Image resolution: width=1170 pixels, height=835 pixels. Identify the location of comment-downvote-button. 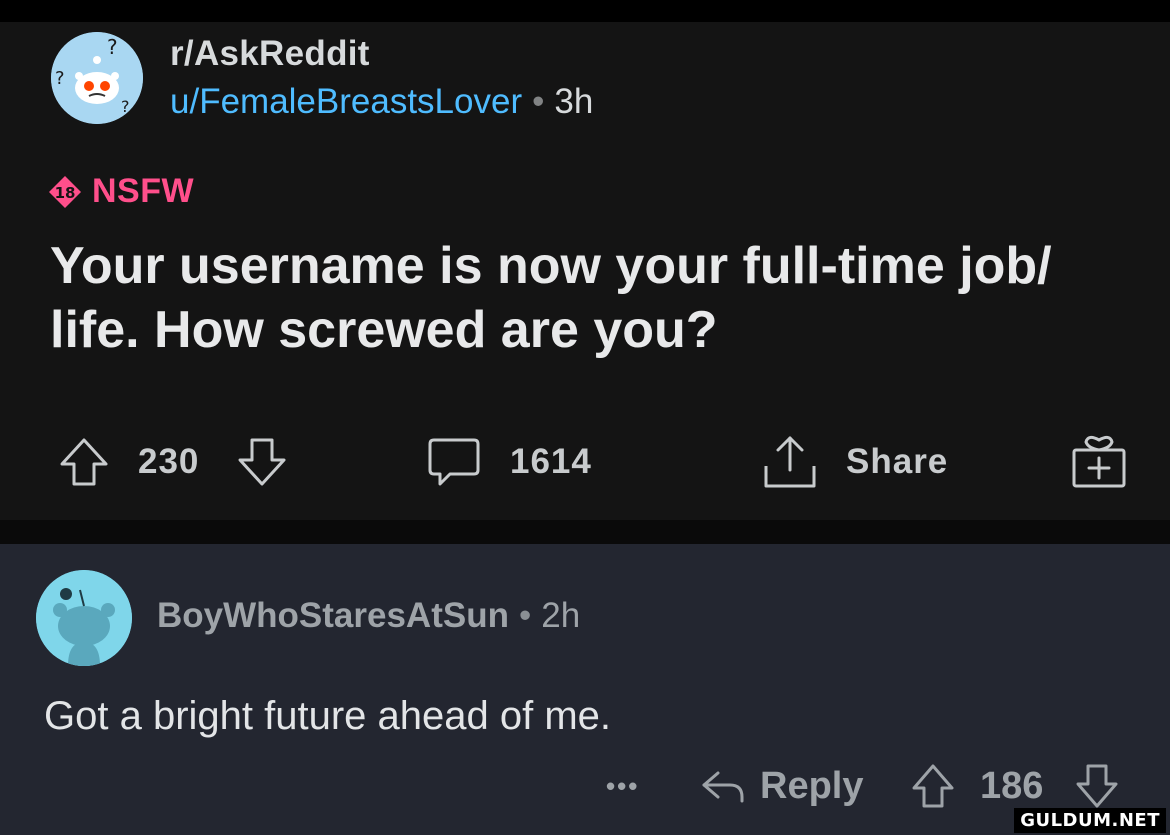
(1097, 786).